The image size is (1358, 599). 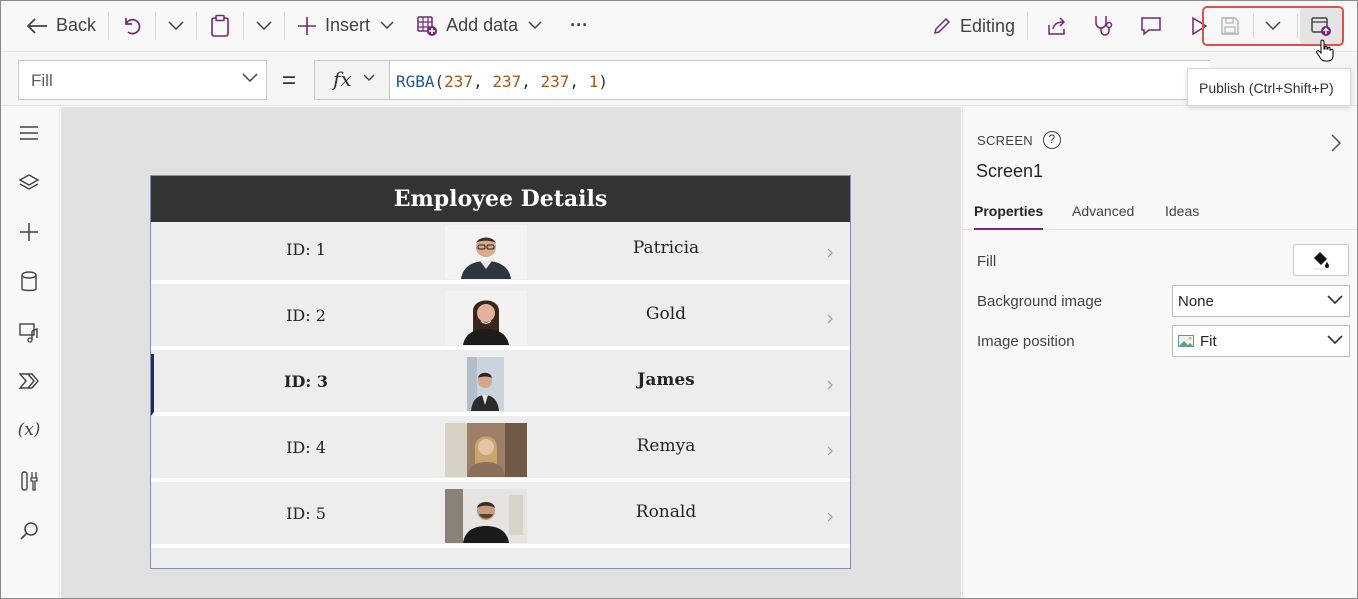 I want to click on employee-name: James, so click(x=666, y=380).